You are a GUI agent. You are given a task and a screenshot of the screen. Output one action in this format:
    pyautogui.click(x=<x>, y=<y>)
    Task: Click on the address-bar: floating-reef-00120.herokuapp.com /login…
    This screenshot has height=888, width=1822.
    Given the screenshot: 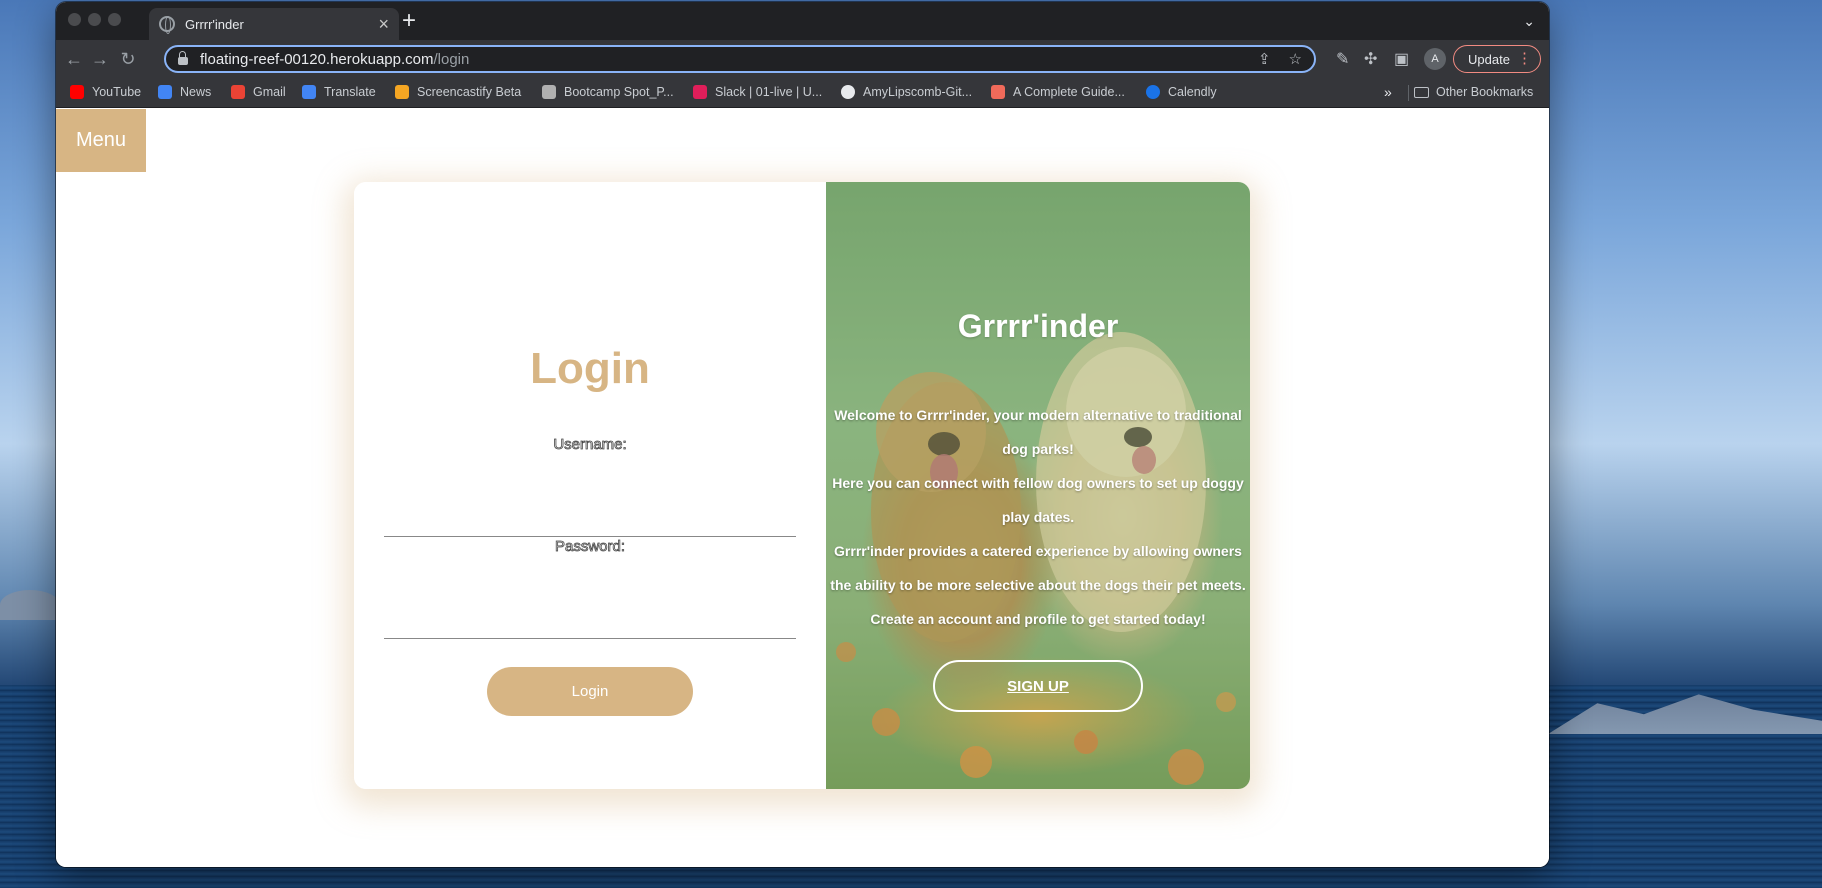 What is the action you would take?
    pyautogui.click(x=740, y=59)
    